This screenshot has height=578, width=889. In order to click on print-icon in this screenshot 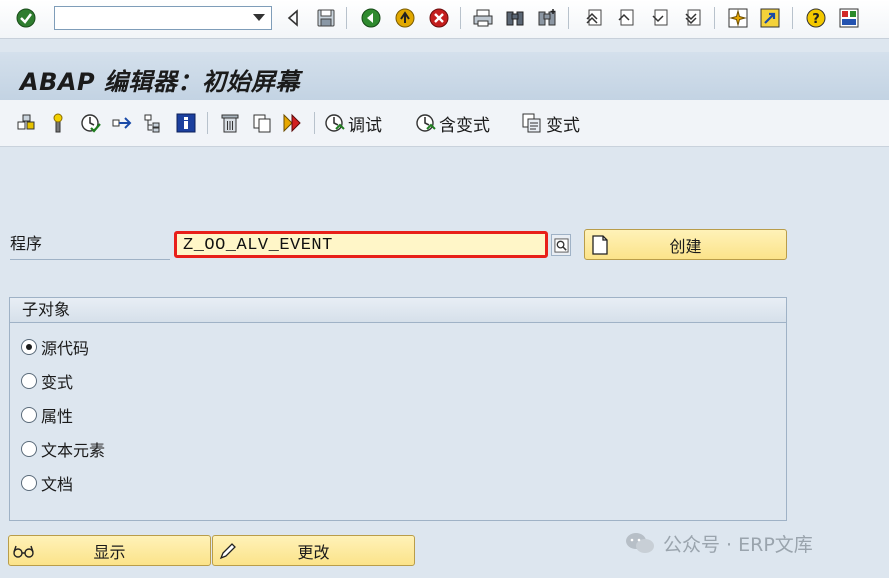, I will do `click(483, 18)`.